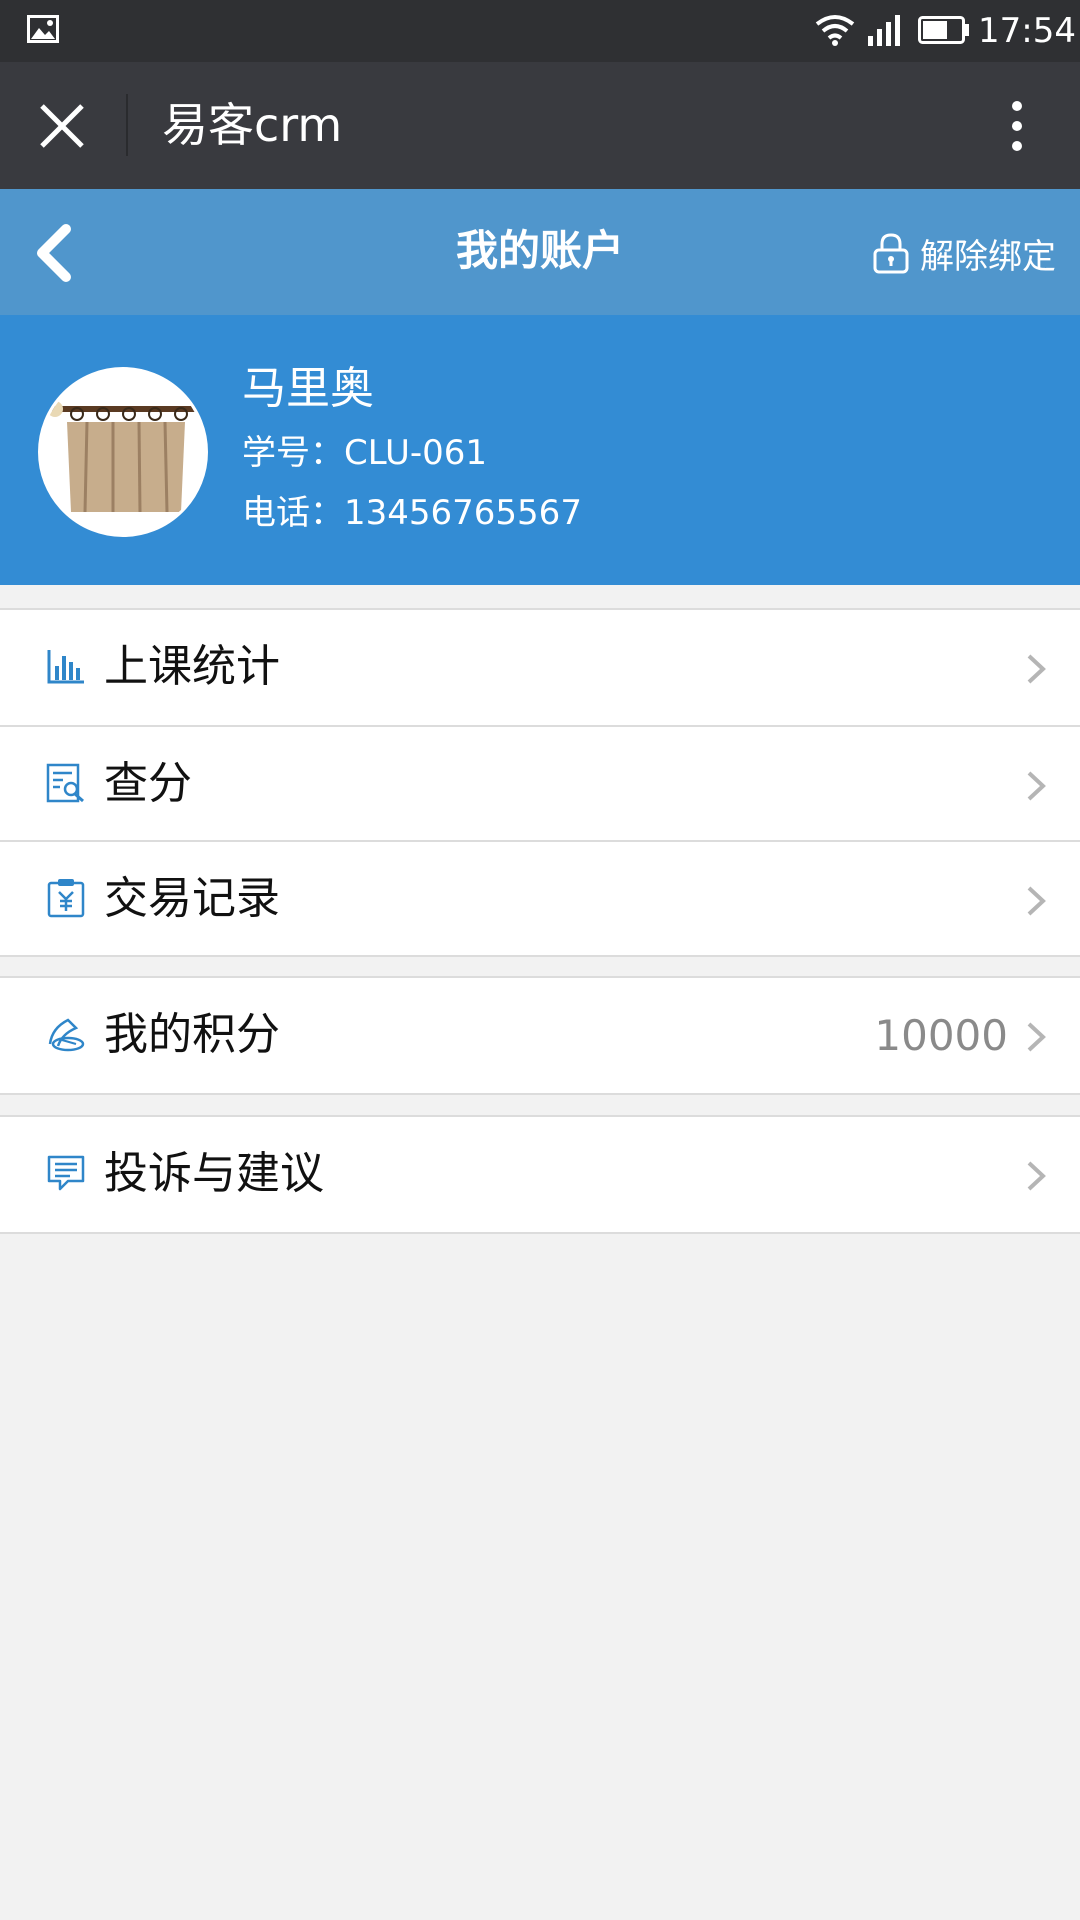 The image size is (1080, 1920). What do you see at coordinates (540, 897) in the screenshot?
I see `menu-item-transactions: 交易记录` at bounding box center [540, 897].